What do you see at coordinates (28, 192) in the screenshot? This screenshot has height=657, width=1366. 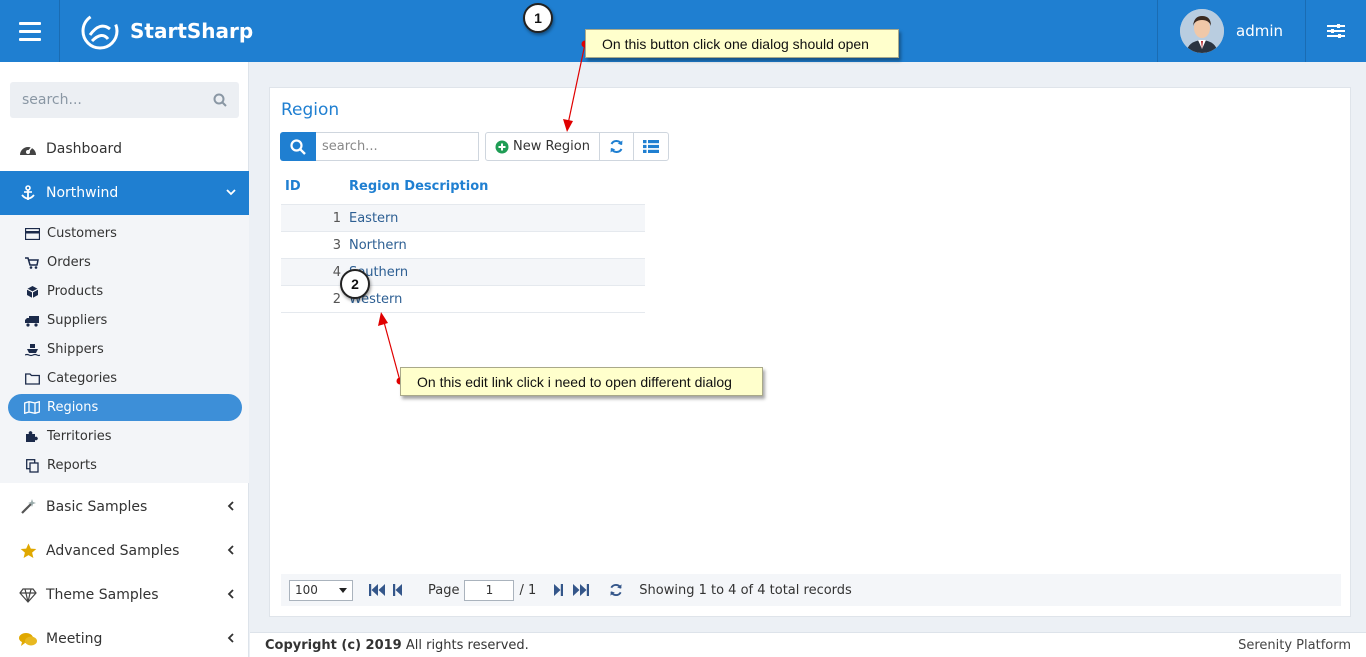 I see `anchor-icon` at bounding box center [28, 192].